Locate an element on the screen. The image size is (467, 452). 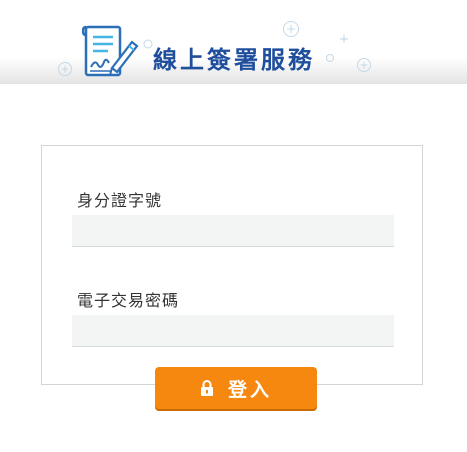
document-signing-logo-icon is located at coordinates (110, 51).